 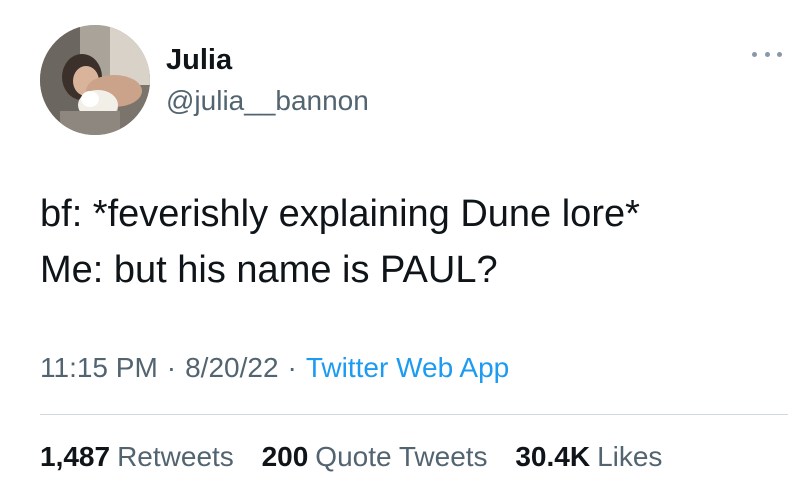 What do you see at coordinates (175, 456) in the screenshot?
I see `retweets-label: Retweets` at bounding box center [175, 456].